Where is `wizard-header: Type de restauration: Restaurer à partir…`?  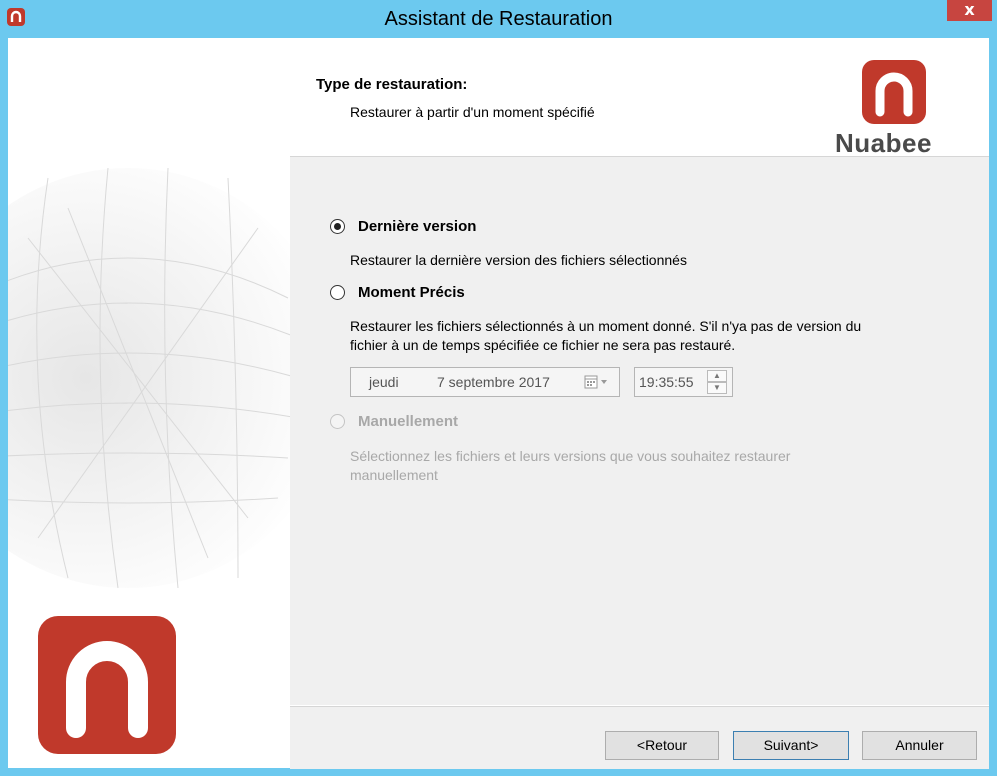
wizard-header: Type de restauration: Restaurer à partir… is located at coordinates (639, 98).